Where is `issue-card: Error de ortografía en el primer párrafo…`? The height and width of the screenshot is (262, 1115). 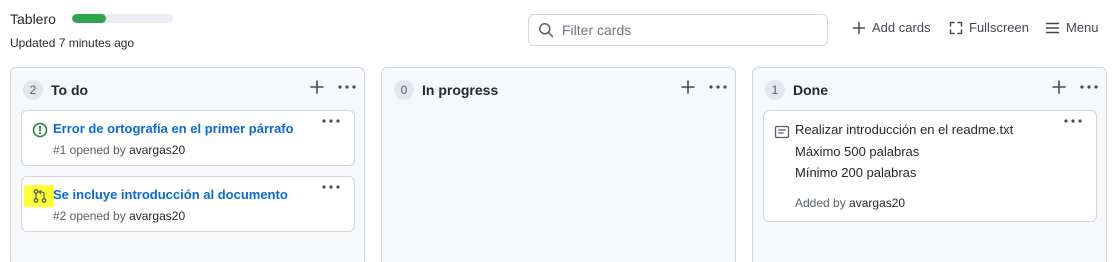
issue-card: Error de ortografía en el primer párrafo… is located at coordinates (188, 138).